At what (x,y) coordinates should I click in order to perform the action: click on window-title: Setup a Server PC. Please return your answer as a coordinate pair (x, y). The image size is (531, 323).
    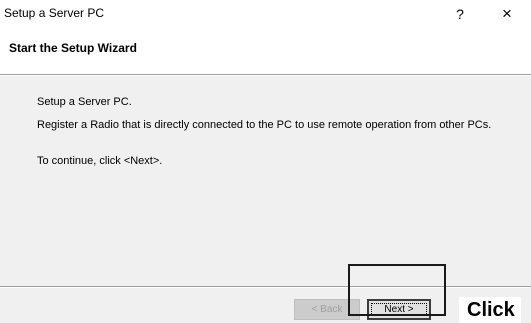
    Looking at the image, I should click on (54, 13).